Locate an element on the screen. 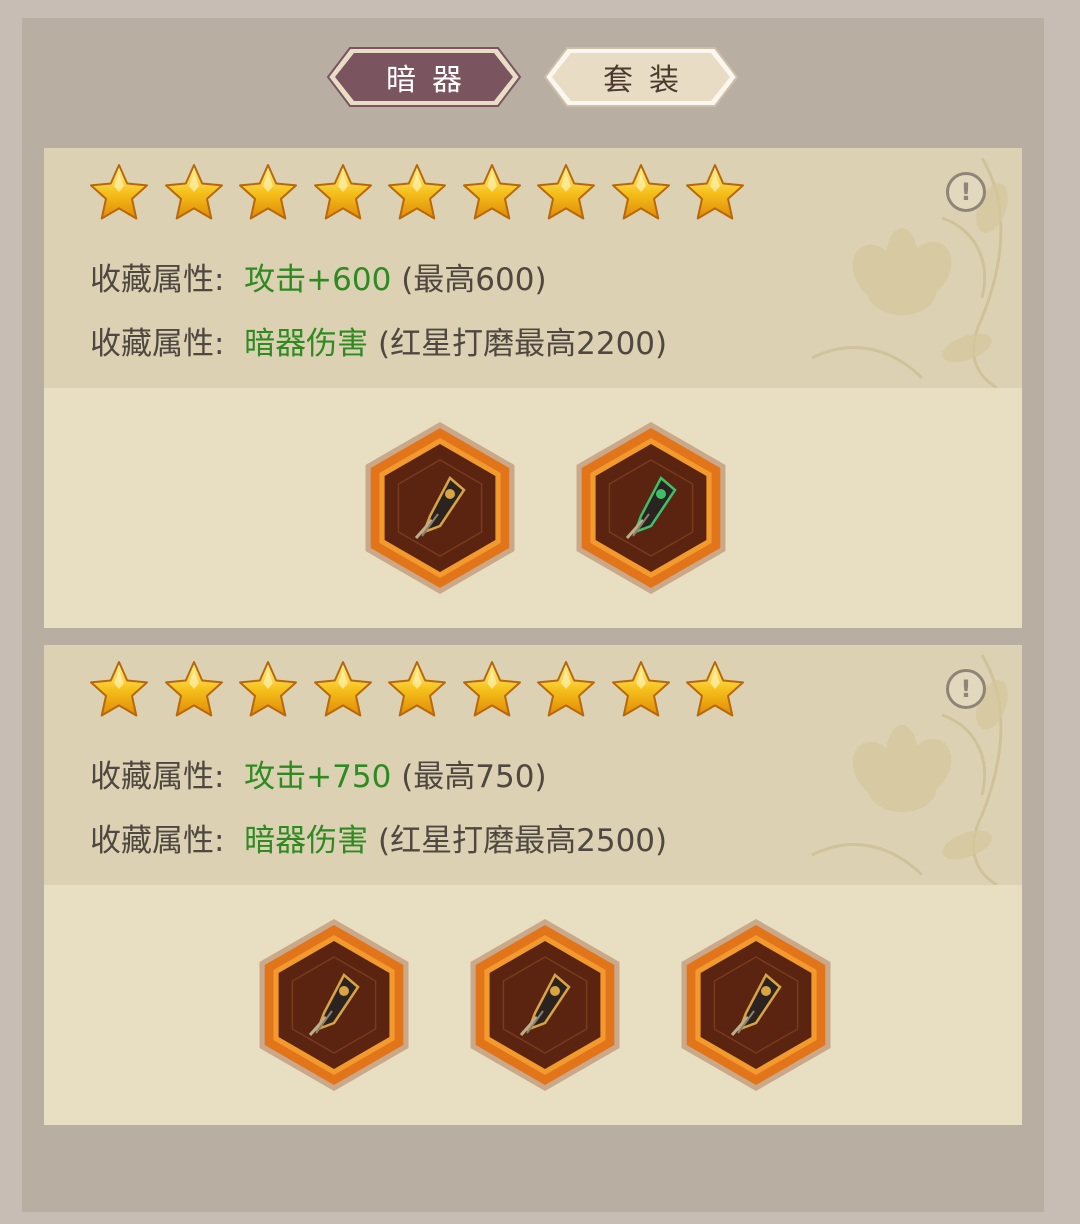 This screenshot has width=1080, height=1224. jade-feather-bracer-icon is located at coordinates (651, 508).